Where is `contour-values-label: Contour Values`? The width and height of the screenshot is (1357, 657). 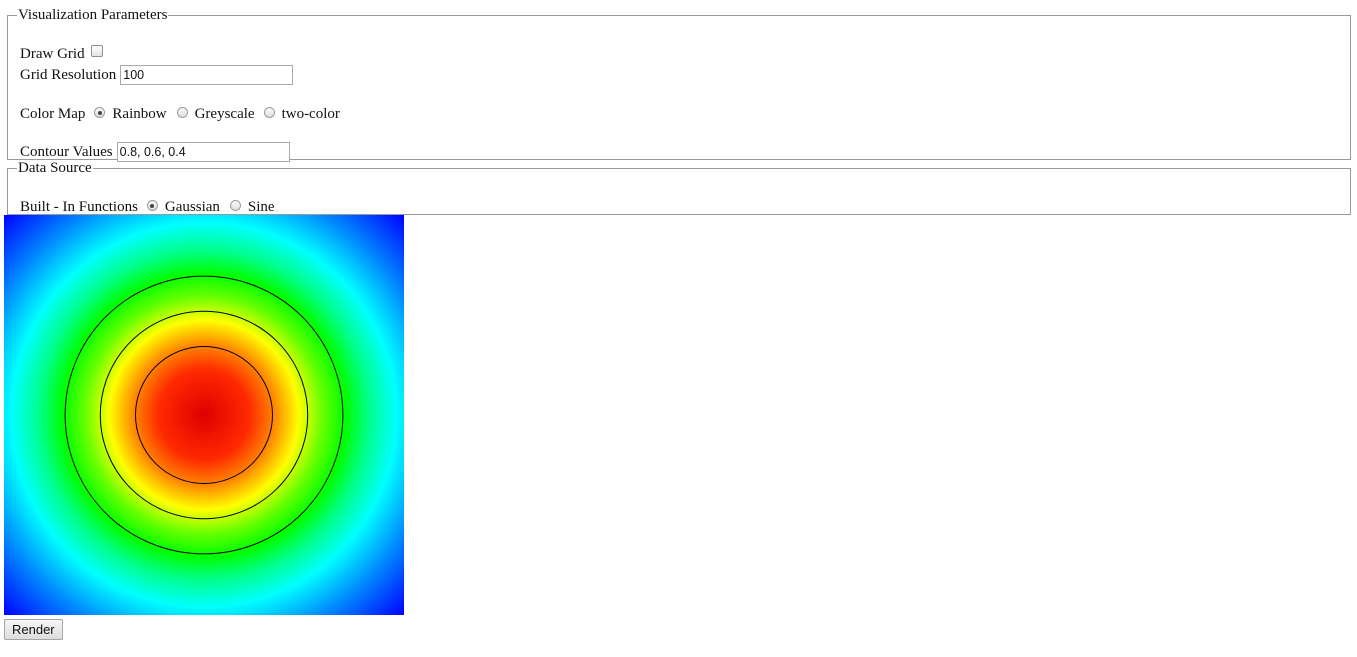 contour-values-label: Contour Values is located at coordinates (66, 152).